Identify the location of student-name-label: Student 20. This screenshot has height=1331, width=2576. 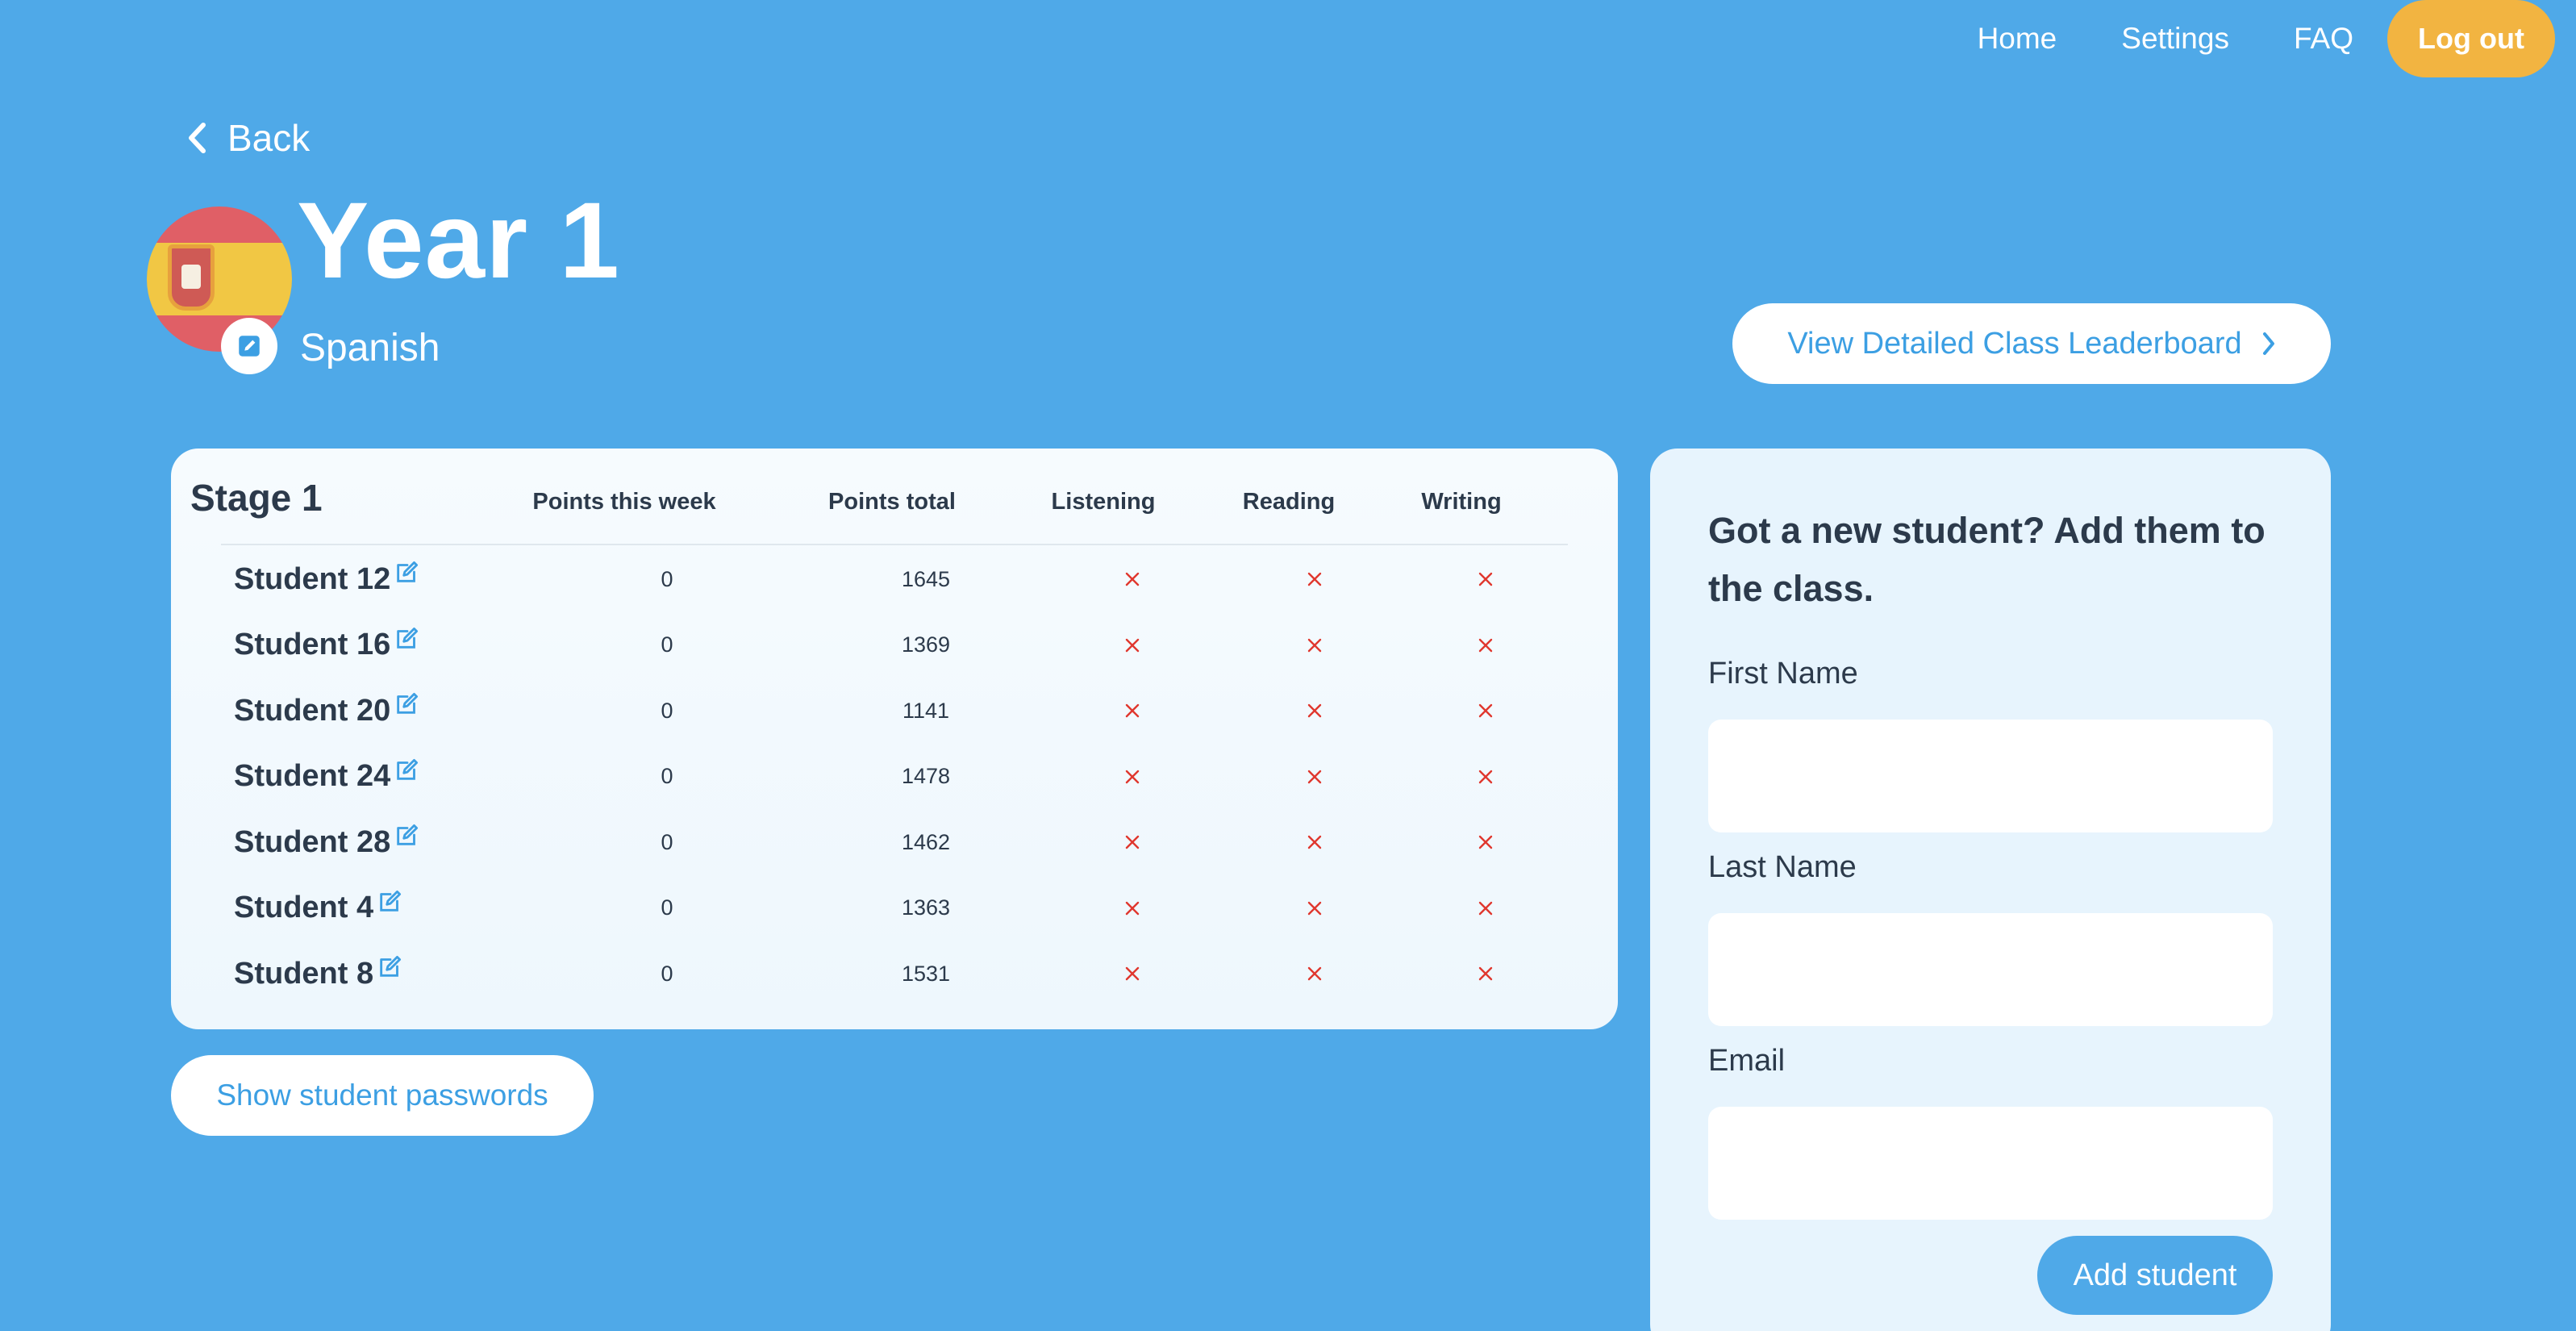
(312, 711).